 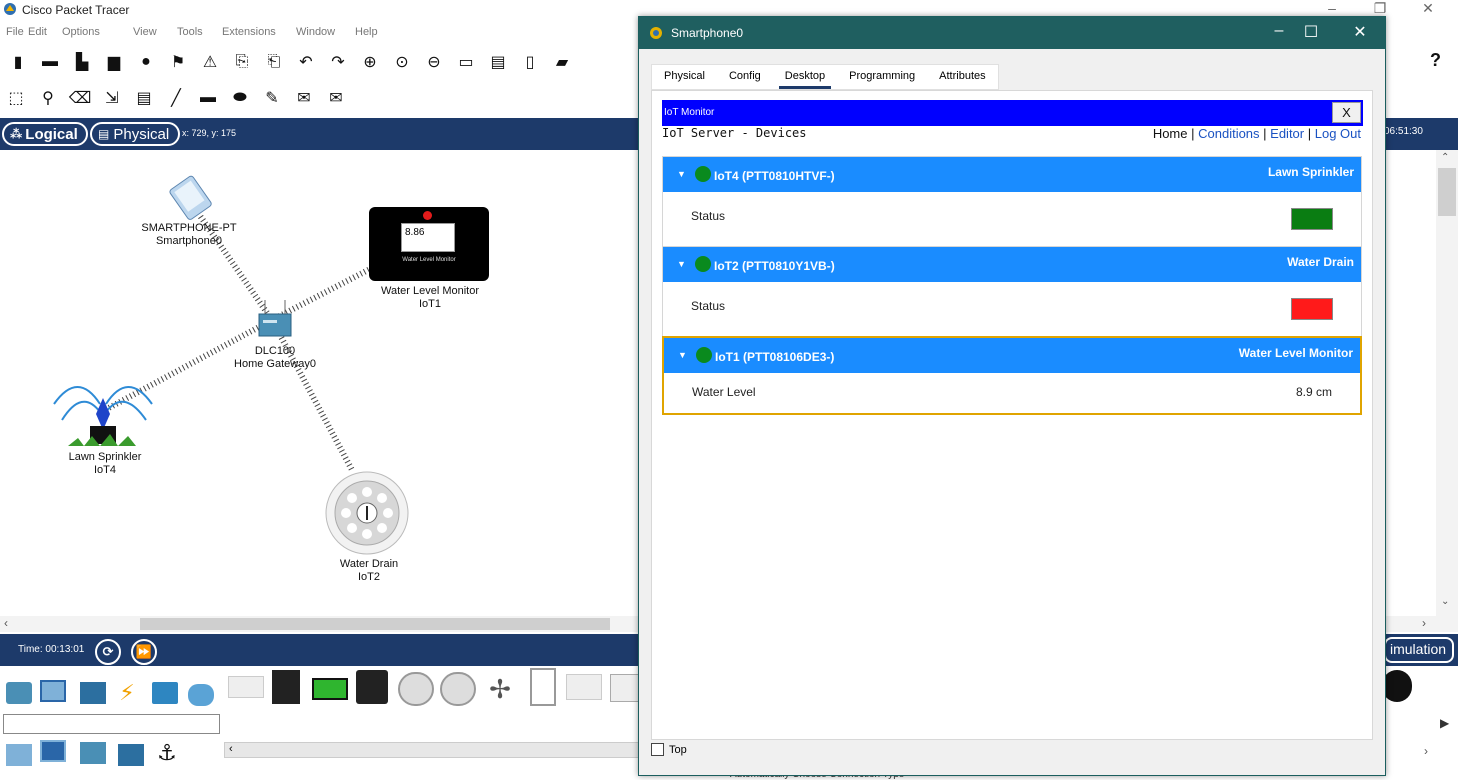 I want to click on fast-forward-icon: ⏩, so click(x=144, y=652).